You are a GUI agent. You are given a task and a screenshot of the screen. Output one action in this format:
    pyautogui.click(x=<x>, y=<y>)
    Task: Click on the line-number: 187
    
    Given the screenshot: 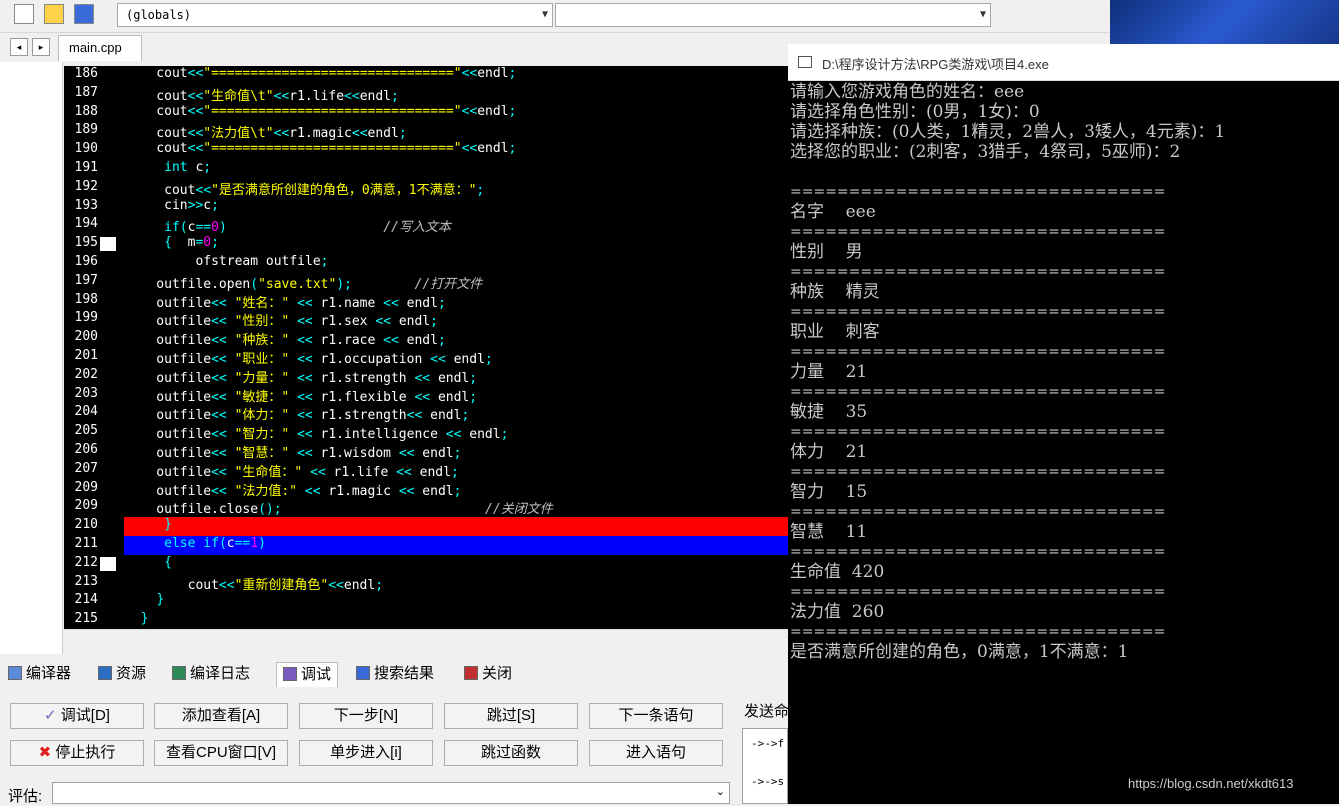 What is the action you would take?
    pyautogui.click(x=81, y=92)
    